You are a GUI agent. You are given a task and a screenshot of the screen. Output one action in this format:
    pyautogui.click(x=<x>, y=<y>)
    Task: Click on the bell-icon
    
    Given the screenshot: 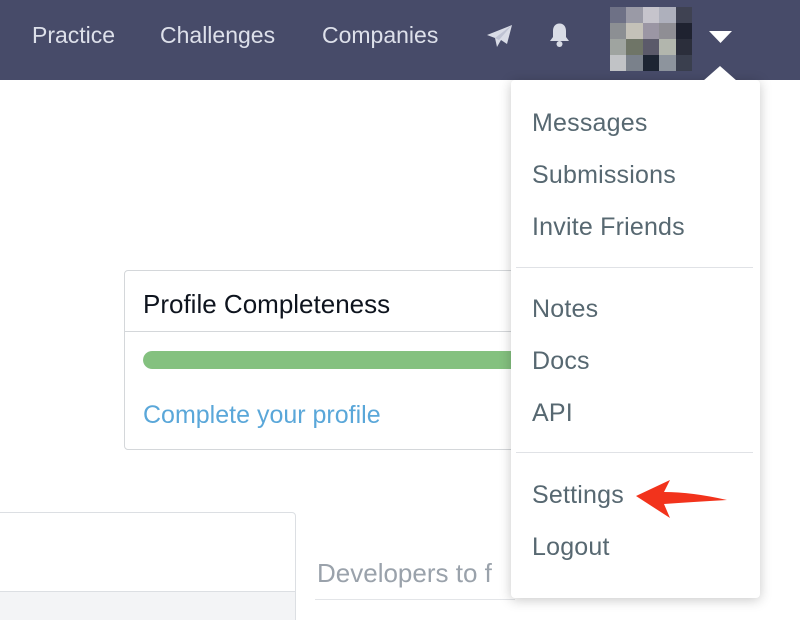 What is the action you would take?
    pyautogui.click(x=559, y=35)
    